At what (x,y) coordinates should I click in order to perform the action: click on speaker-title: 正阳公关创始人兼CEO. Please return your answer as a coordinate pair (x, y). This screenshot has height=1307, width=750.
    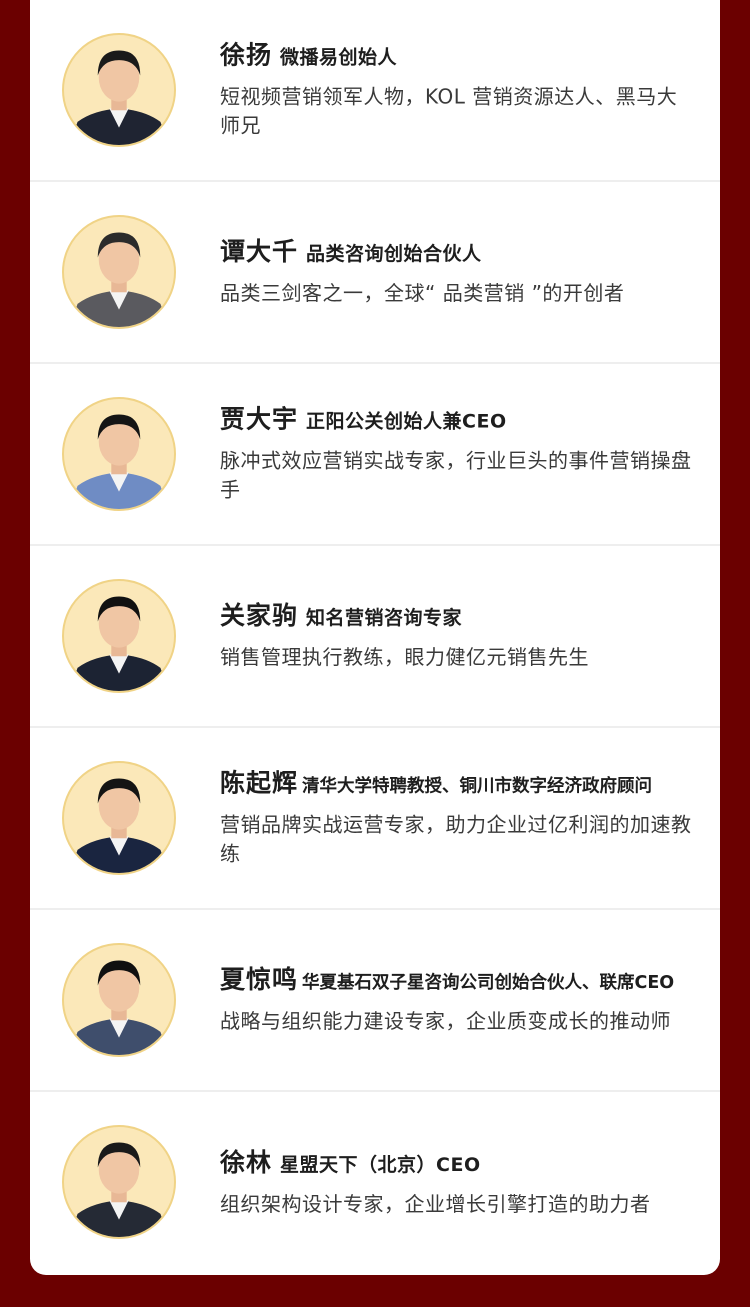
    Looking at the image, I should click on (406, 421).